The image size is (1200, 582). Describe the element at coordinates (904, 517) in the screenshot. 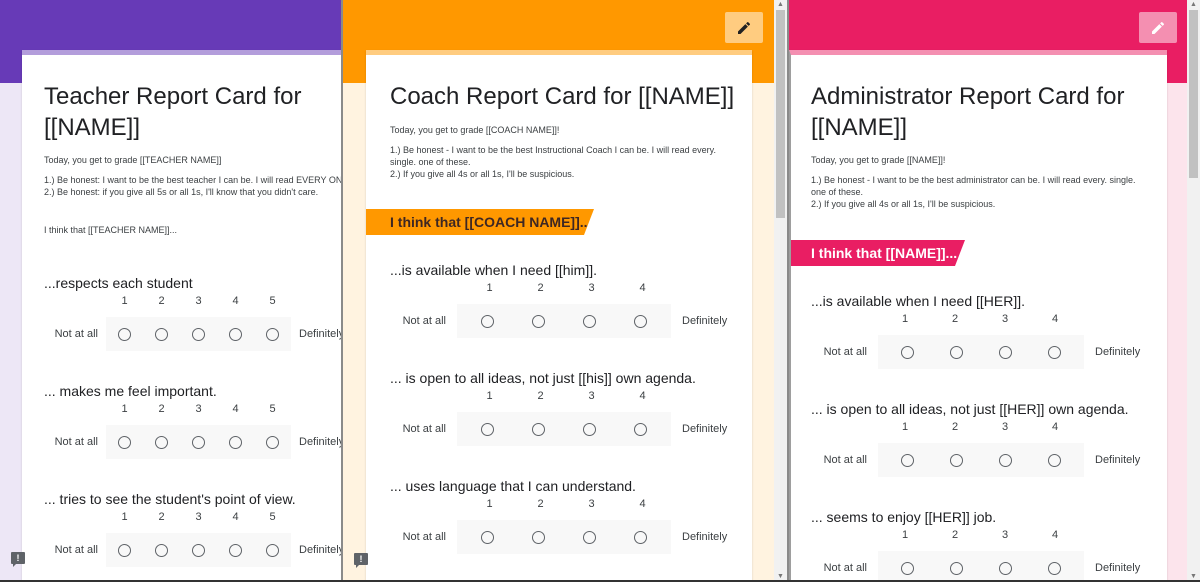

I see `question-text: ... seems to enjoy [[HER]] job.` at that location.